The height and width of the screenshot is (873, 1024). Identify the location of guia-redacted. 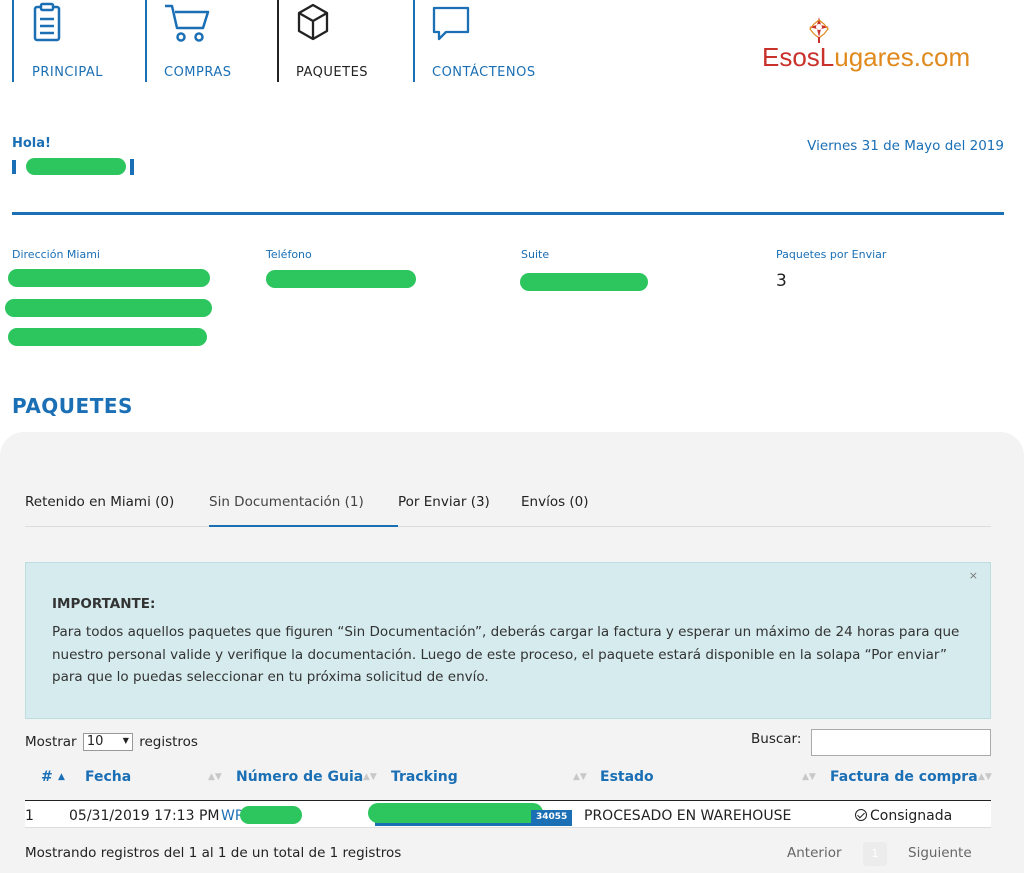
(271, 815).